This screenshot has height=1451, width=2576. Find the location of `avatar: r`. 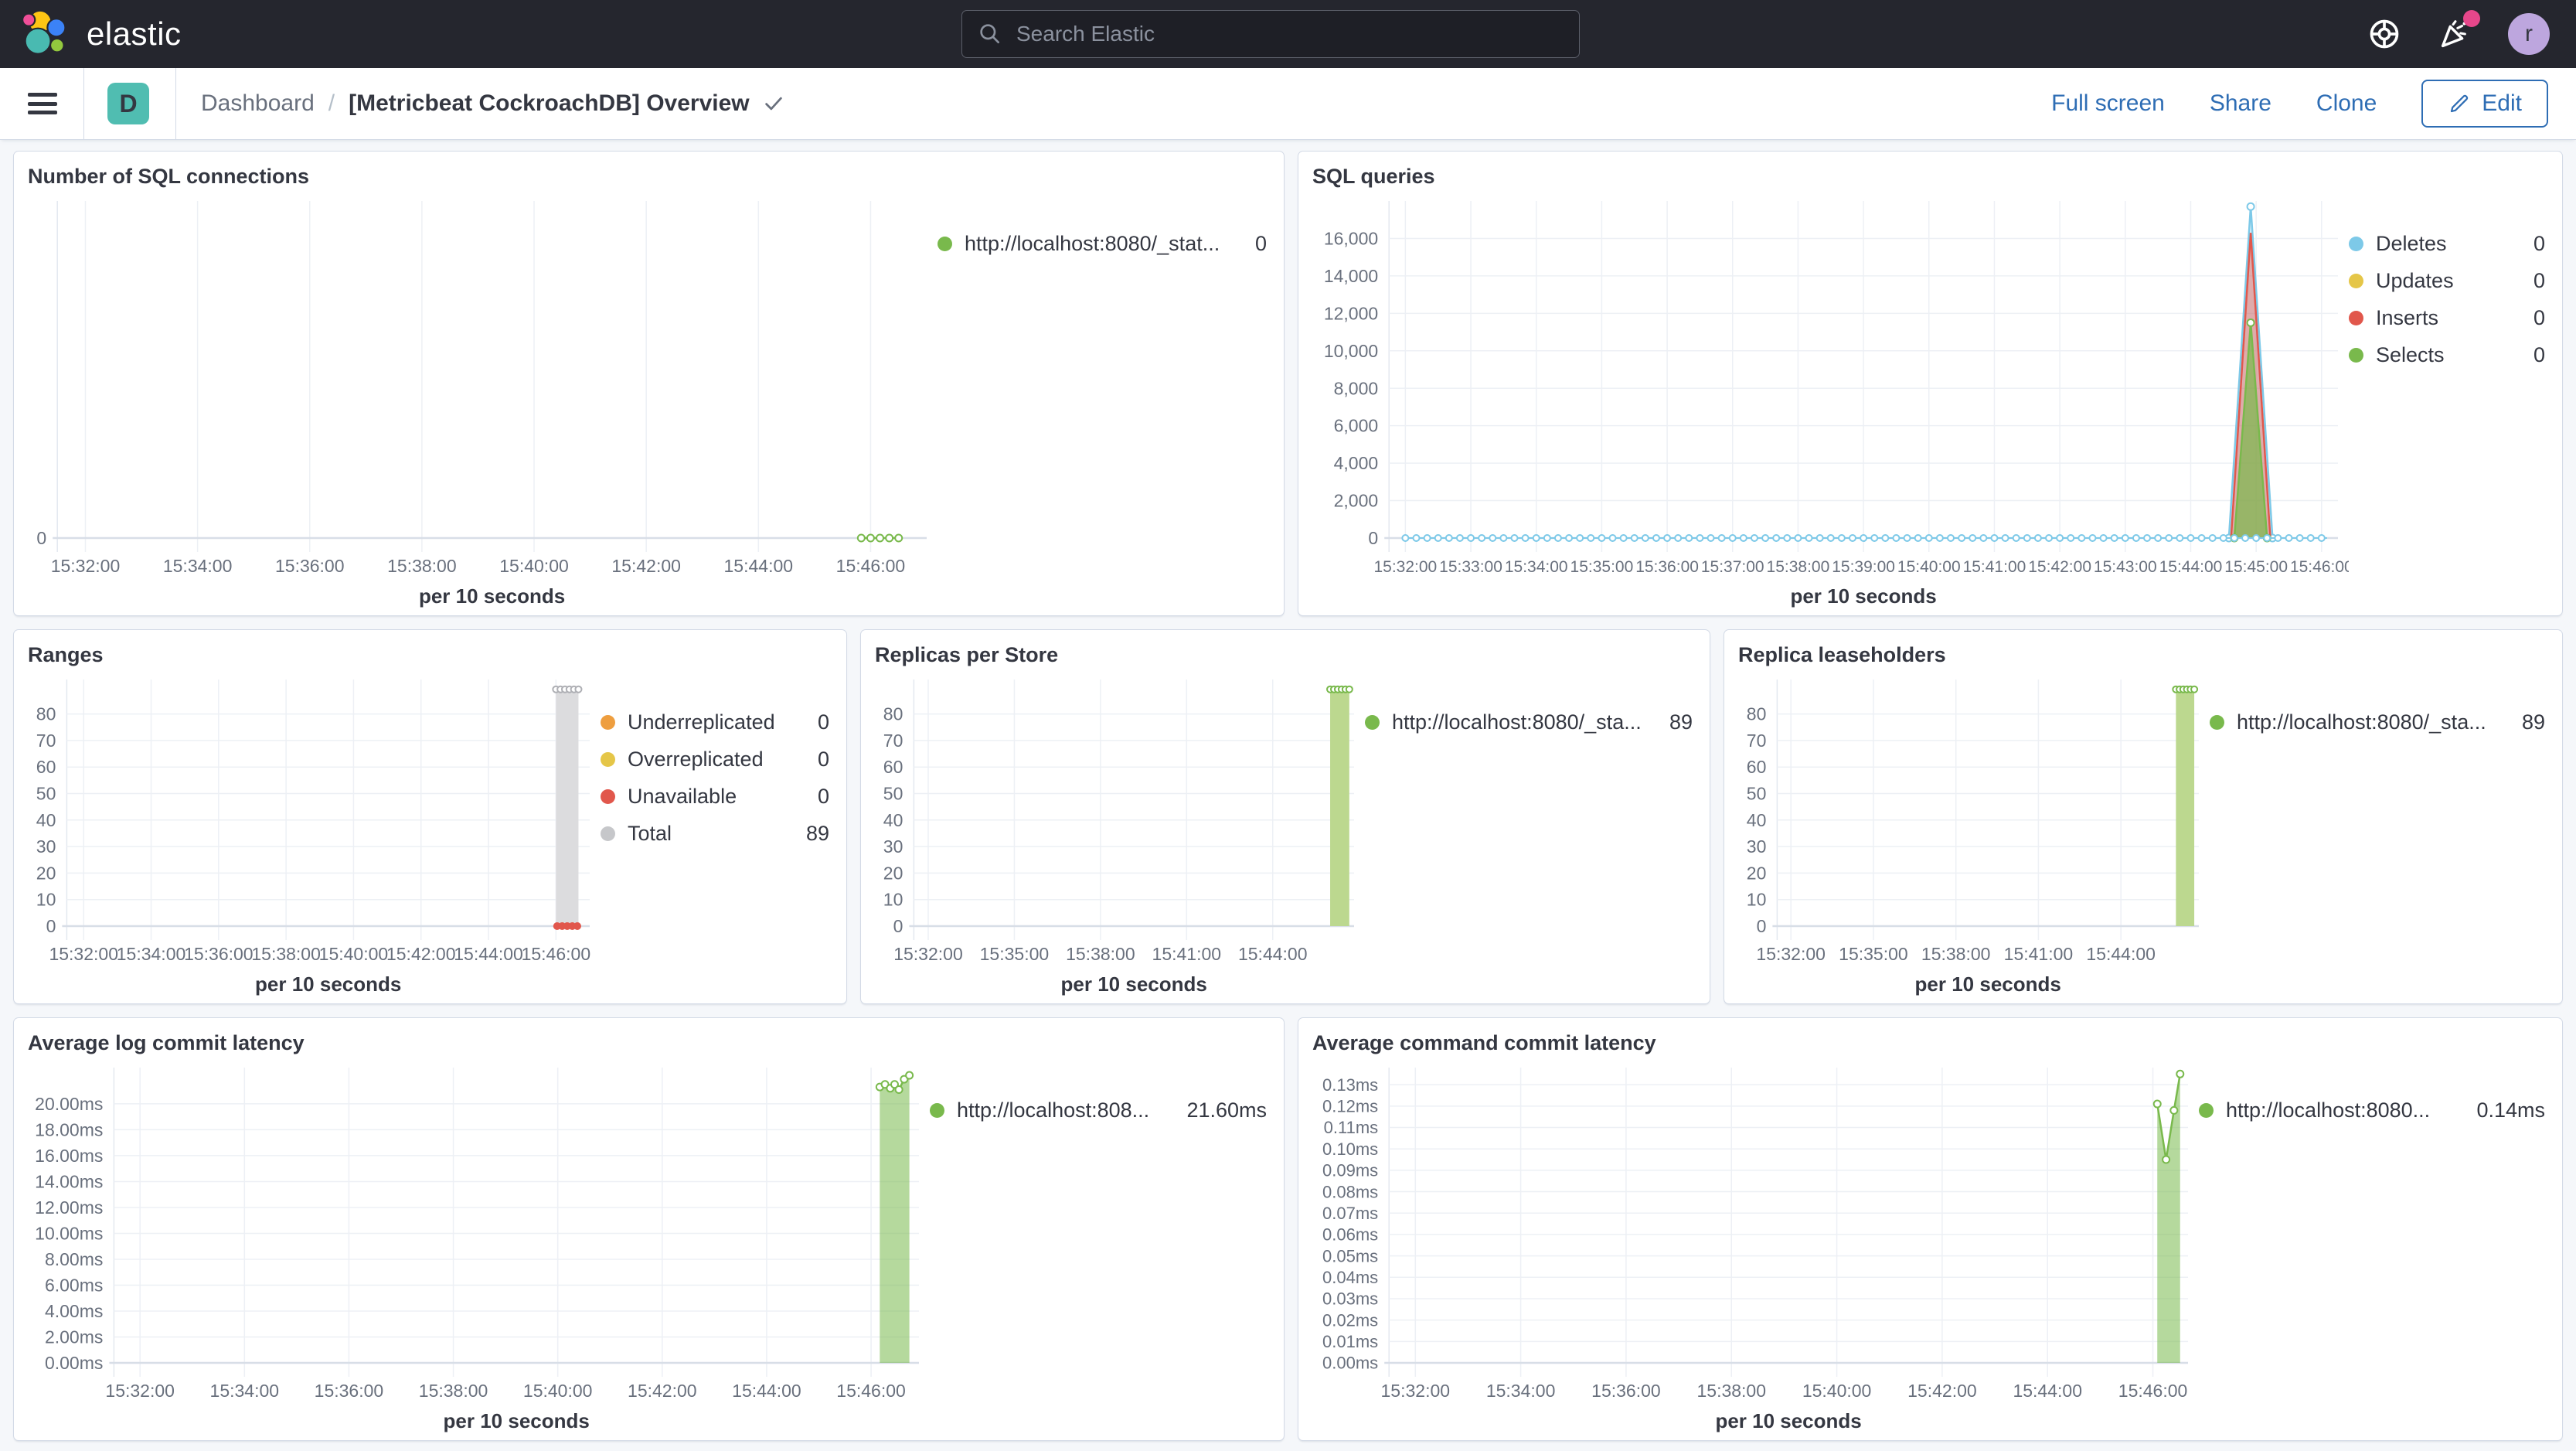

avatar: r is located at coordinates (2529, 34).